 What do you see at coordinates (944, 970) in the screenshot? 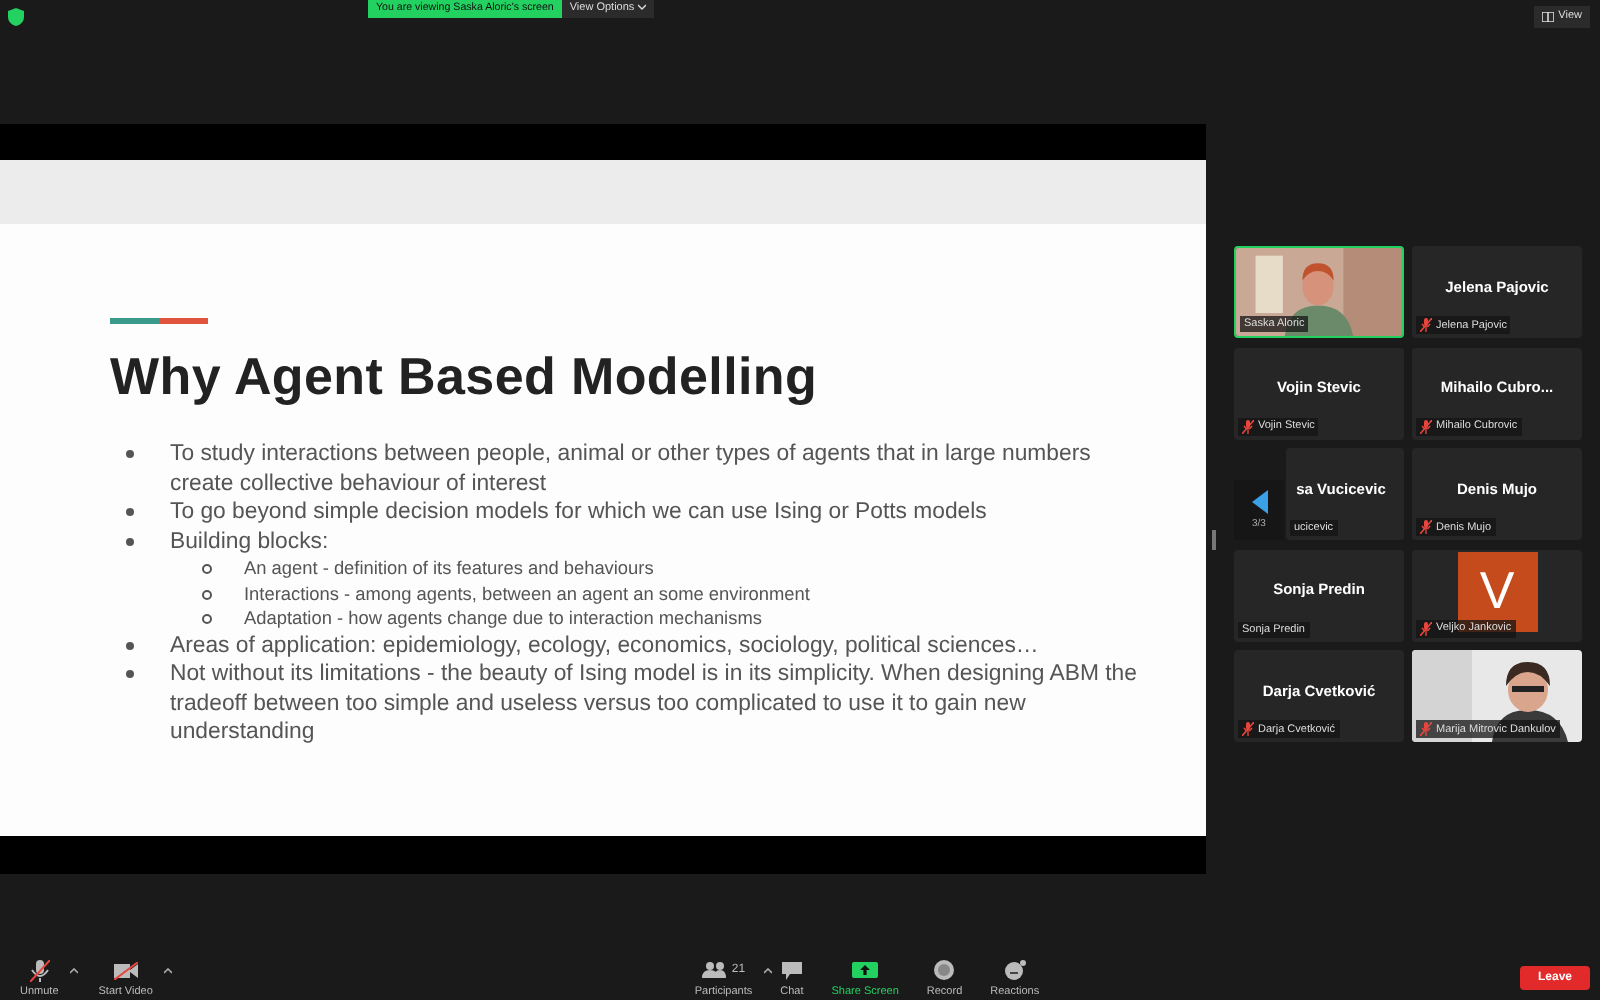
I see `record-icon` at bounding box center [944, 970].